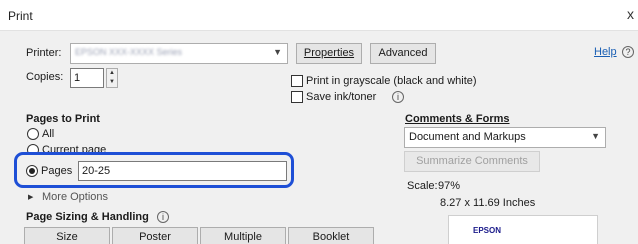 The width and height of the screenshot is (638, 244). Describe the element at coordinates (57, 171) in the screenshot. I see `pages-label: Pages` at that location.